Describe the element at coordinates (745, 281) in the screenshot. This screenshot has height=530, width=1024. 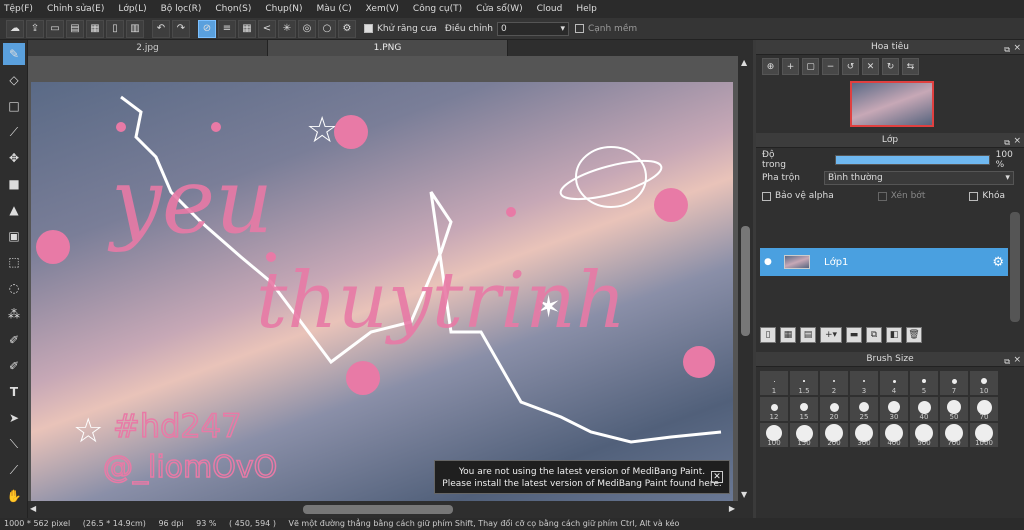
I see `vertical-scroll-thumb` at that location.